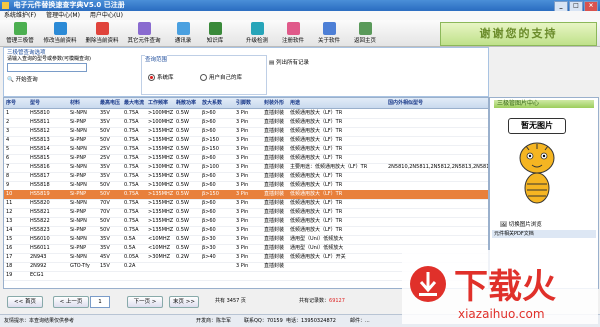  I want to click on cell-col-index: 4, so click(8, 140).